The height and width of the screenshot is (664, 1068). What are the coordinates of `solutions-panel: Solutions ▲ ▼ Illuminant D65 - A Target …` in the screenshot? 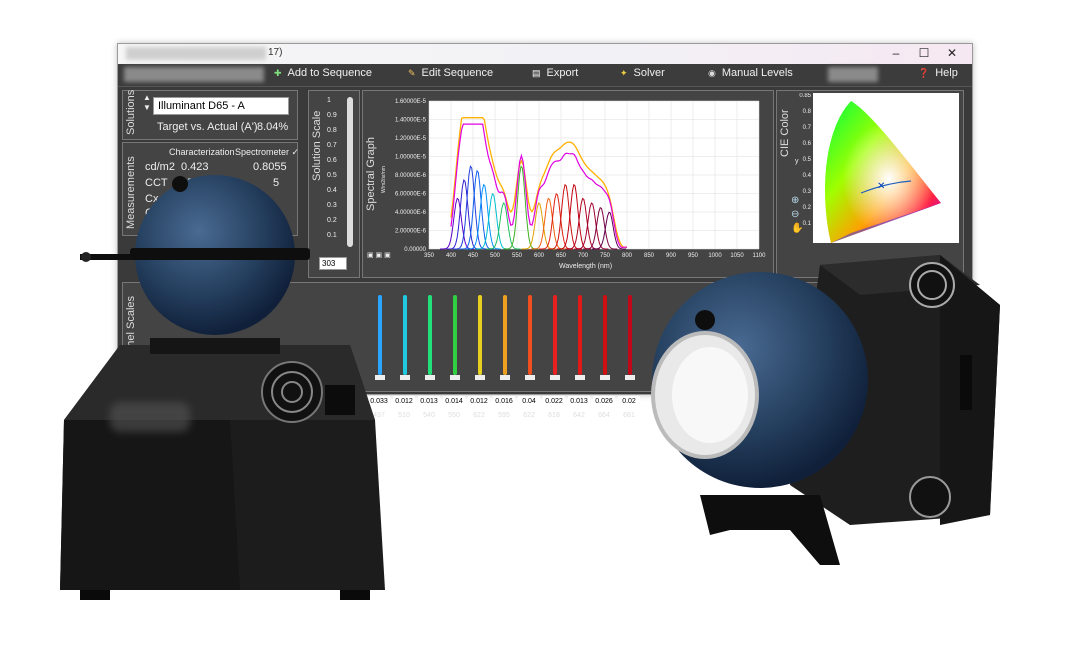 It's located at (210, 115).